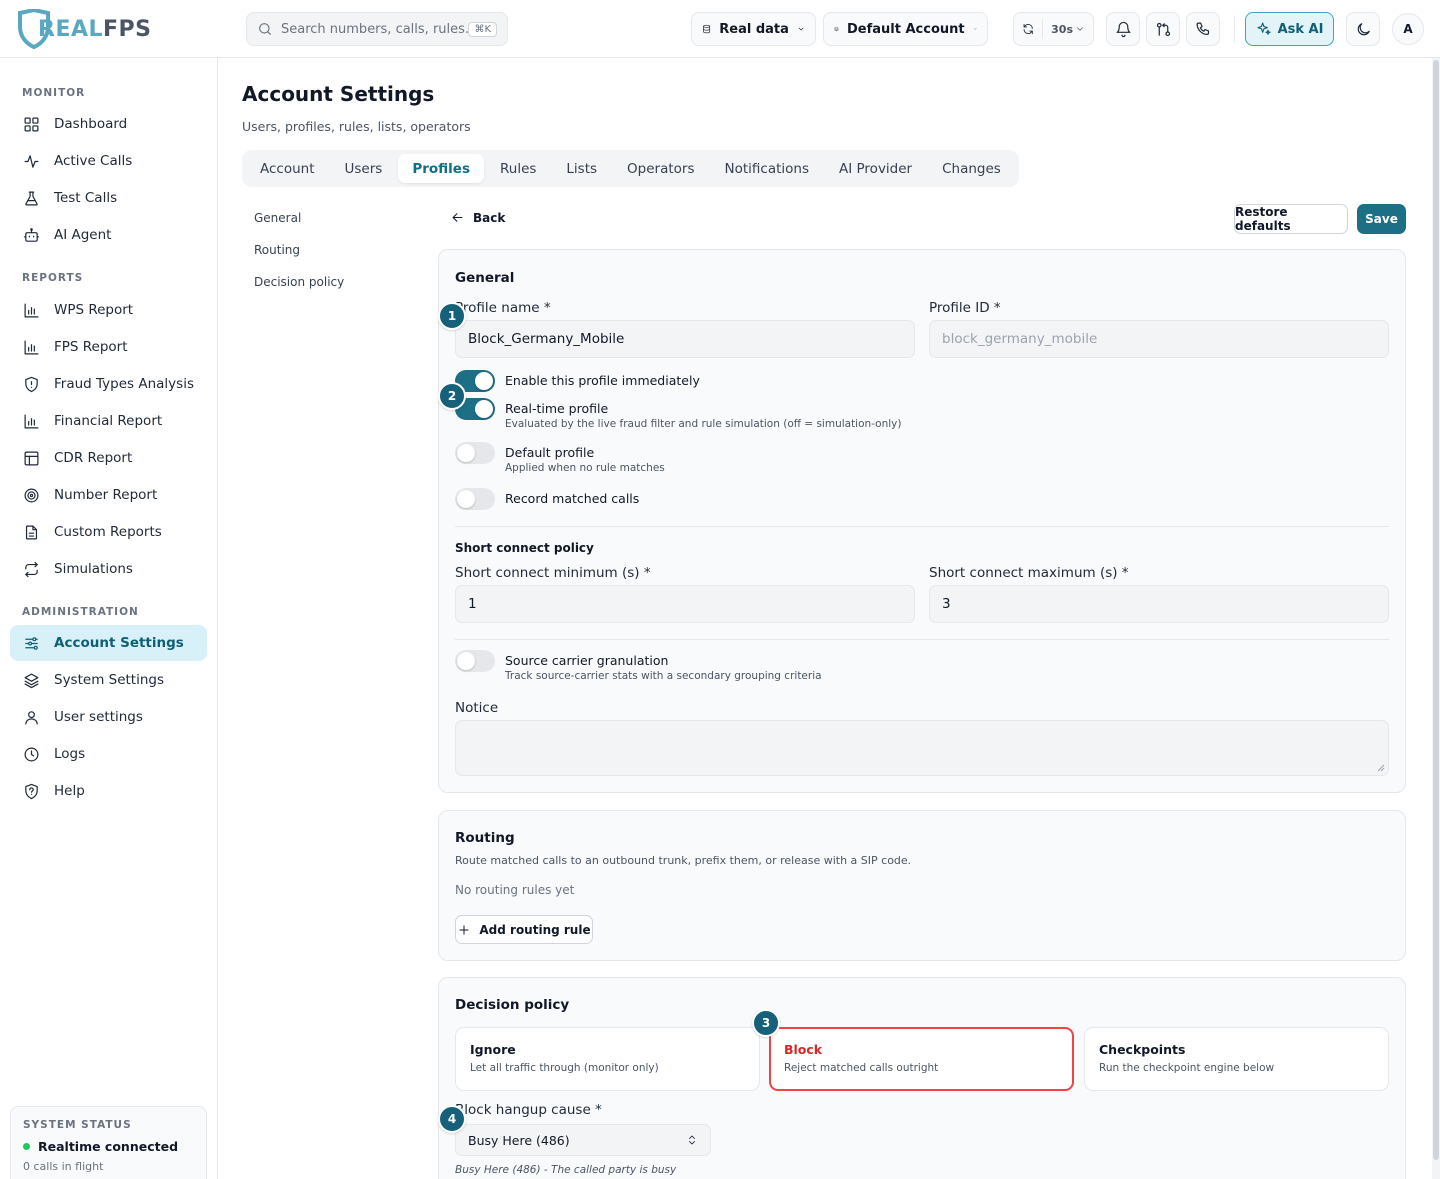 This screenshot has width=1440, height=1179. Describe the element at coordinates (84, 29) in the screenshot. I see `logo: REALFPS` at that location.